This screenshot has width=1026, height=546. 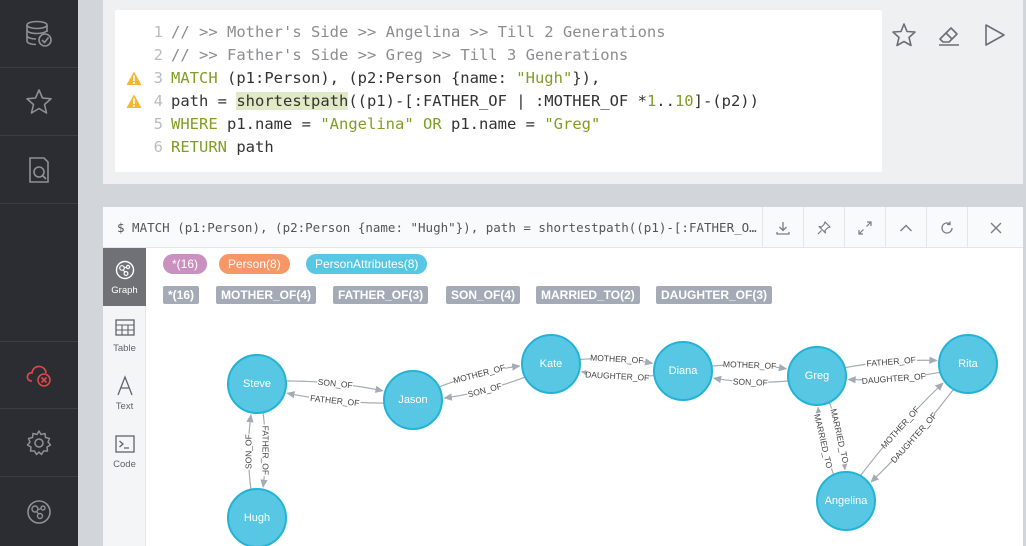 I want to click on text-icon, so click(x=124, y=384).